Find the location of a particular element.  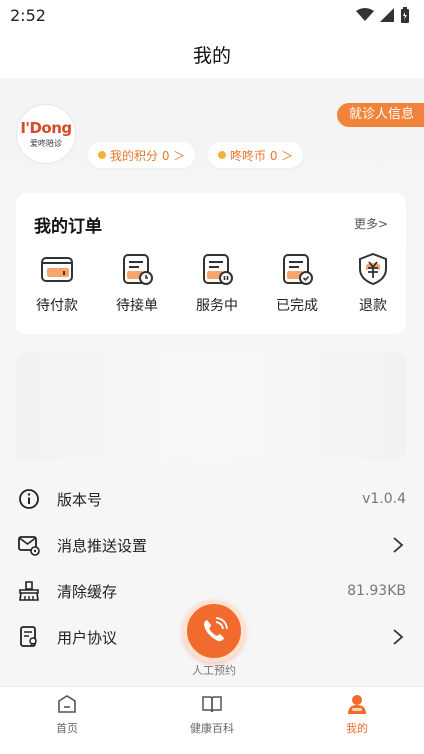

avatar-logo-text: I'Dong is located at coordinates (46, 128).